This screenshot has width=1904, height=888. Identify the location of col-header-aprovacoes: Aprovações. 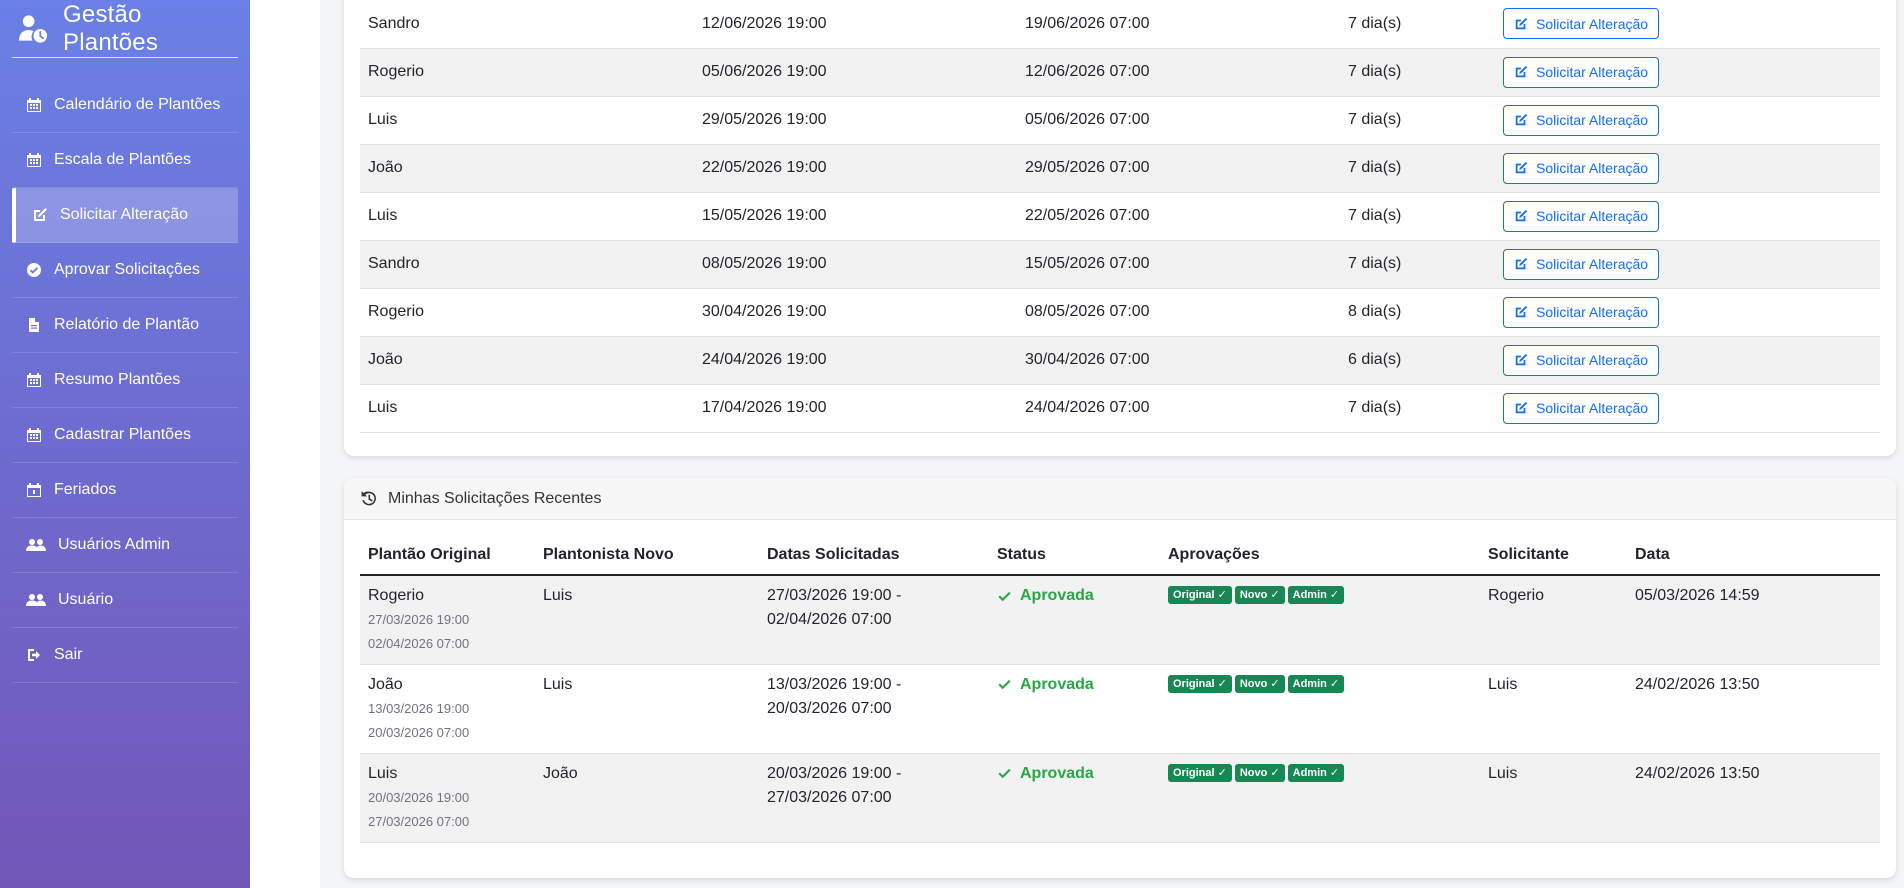
(1320, 555).